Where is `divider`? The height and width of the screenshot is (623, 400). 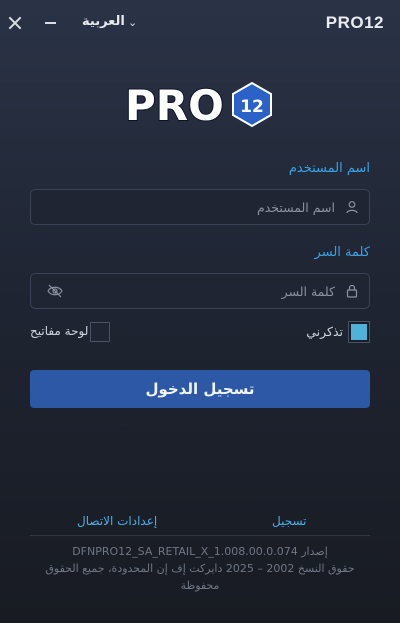 divider is located at coordinates (200, 535).